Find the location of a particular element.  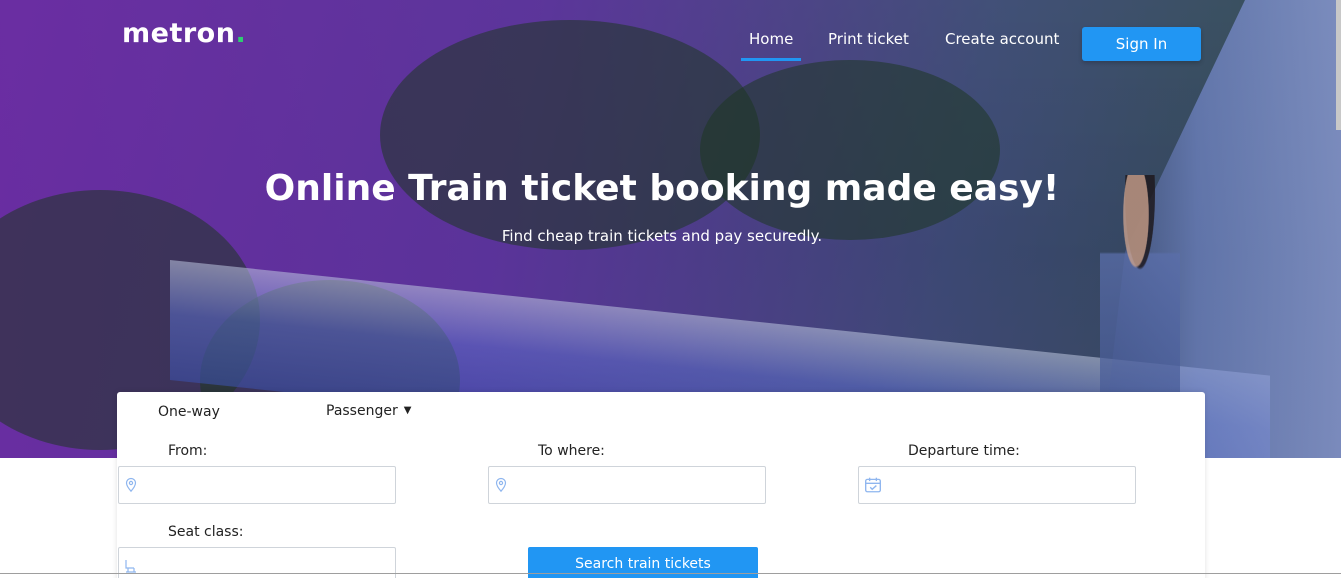

from-field is located at coordinates (257, 485).